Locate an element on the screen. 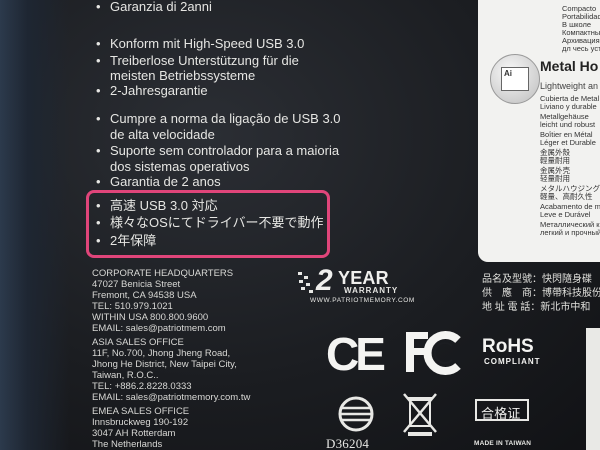  panel-heading: Metal Ho is located at coordinates (569, 66).